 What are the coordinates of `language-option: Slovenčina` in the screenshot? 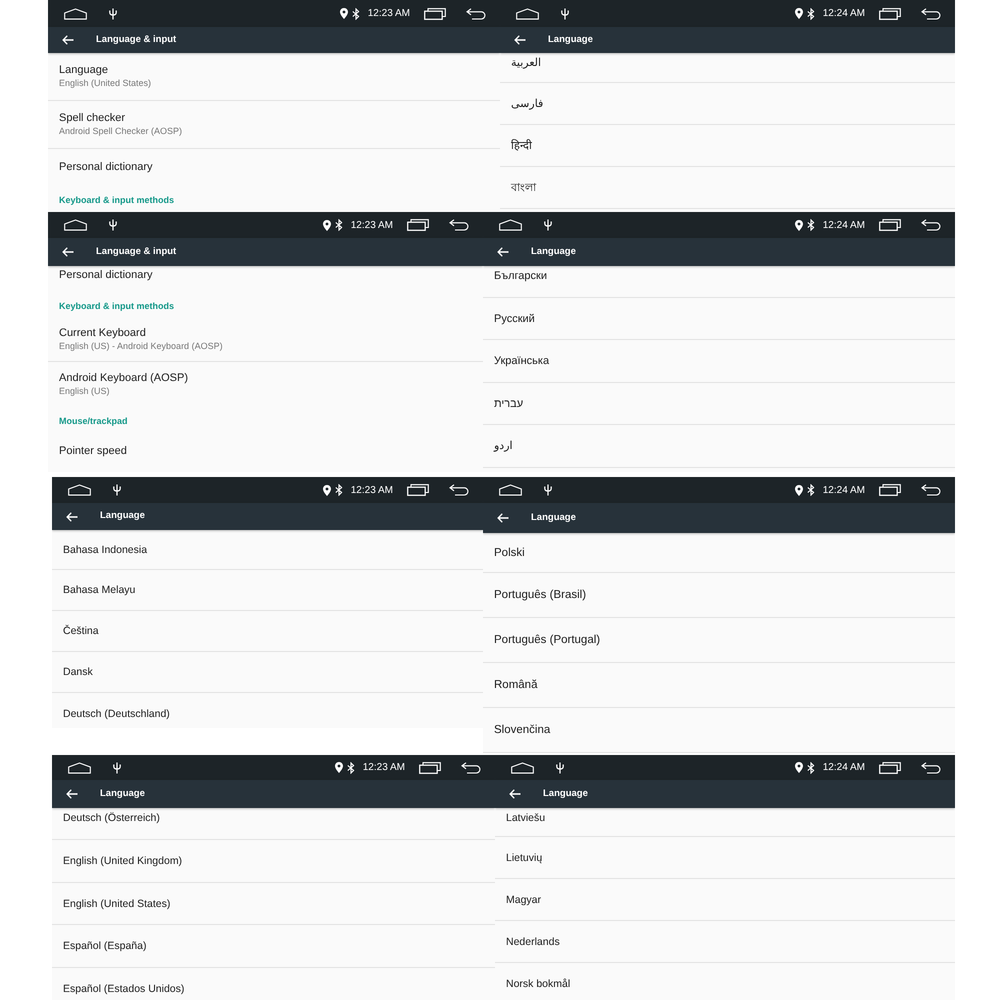 It's located at (522, 730).